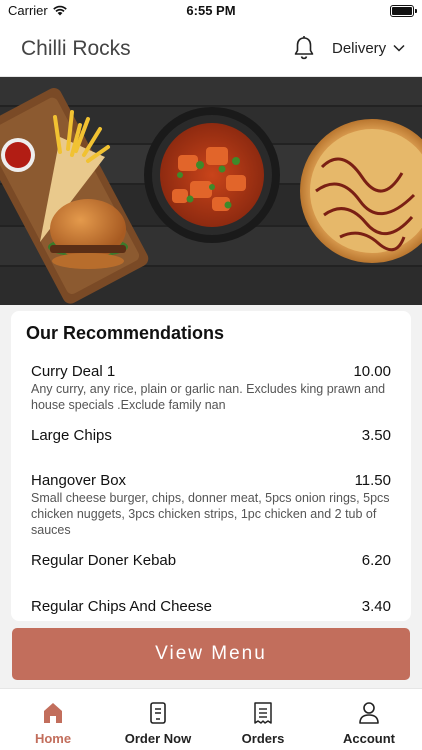  What do you see at coordinates (263, 738) in the screenshot?
I see `tab-label: Orders` at bounding box center [263, 738].